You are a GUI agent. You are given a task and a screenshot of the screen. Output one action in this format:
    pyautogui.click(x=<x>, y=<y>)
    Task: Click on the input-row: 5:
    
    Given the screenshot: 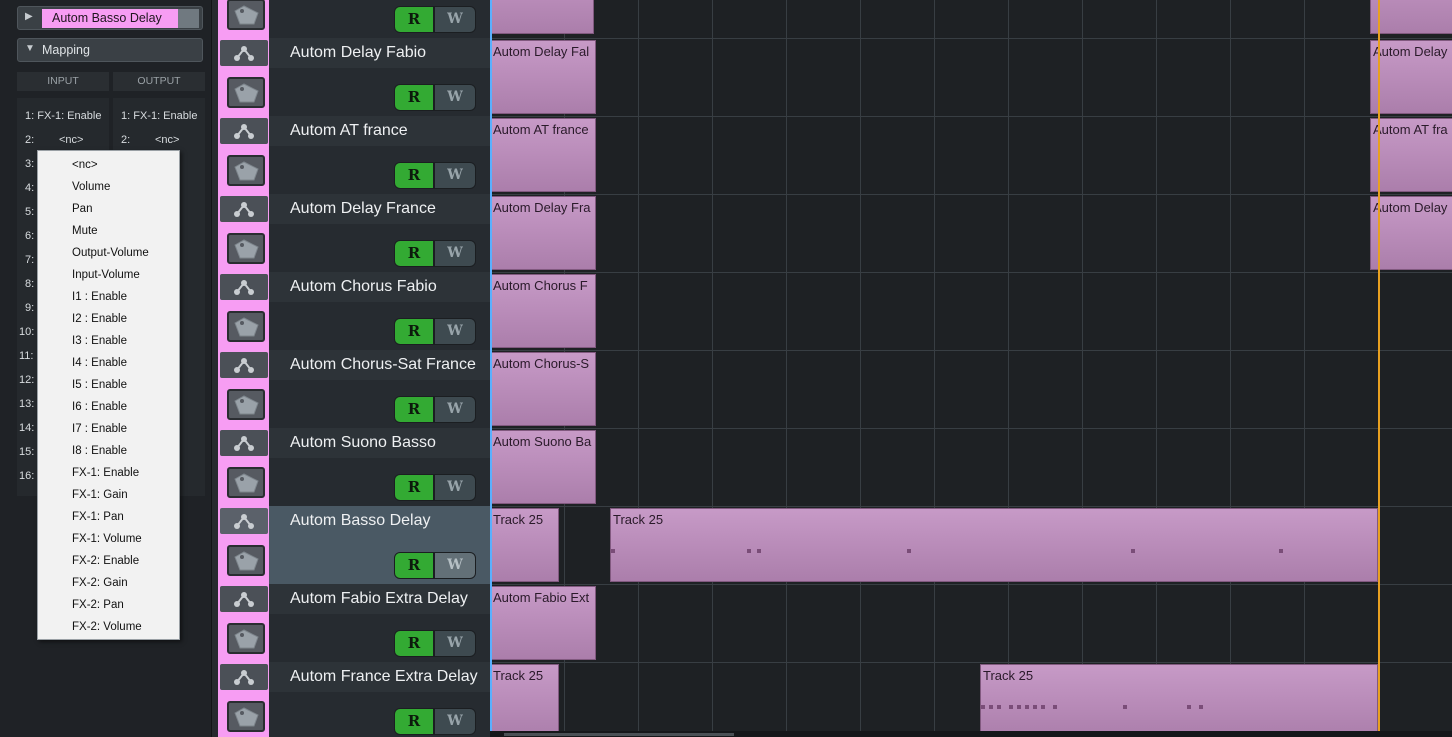 What is the action you would take?
    pyautogui.click(x=29, y=218)
    